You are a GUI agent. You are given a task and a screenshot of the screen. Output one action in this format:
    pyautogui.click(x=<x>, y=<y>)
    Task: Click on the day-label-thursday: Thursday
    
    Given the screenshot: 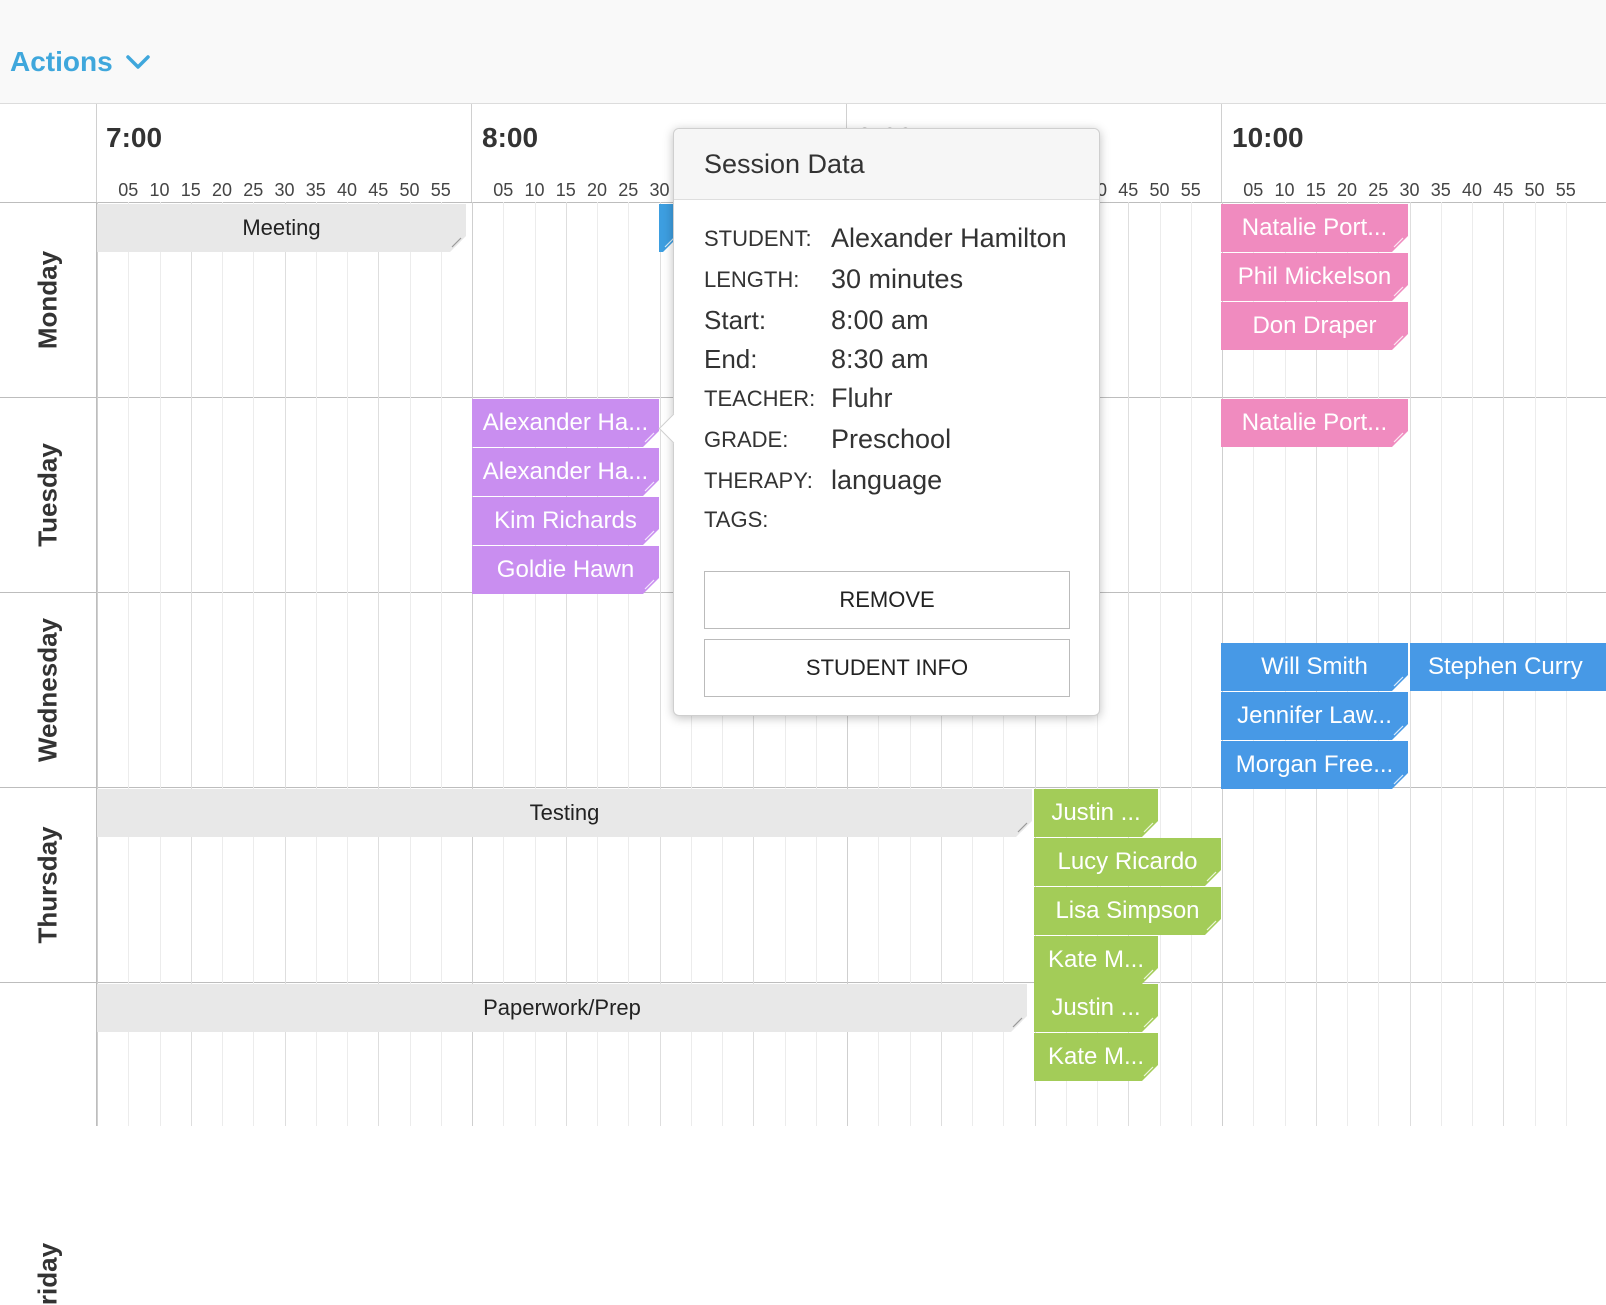 What is the action you would take?
    pyautogui.click(x=47, y=885)
    